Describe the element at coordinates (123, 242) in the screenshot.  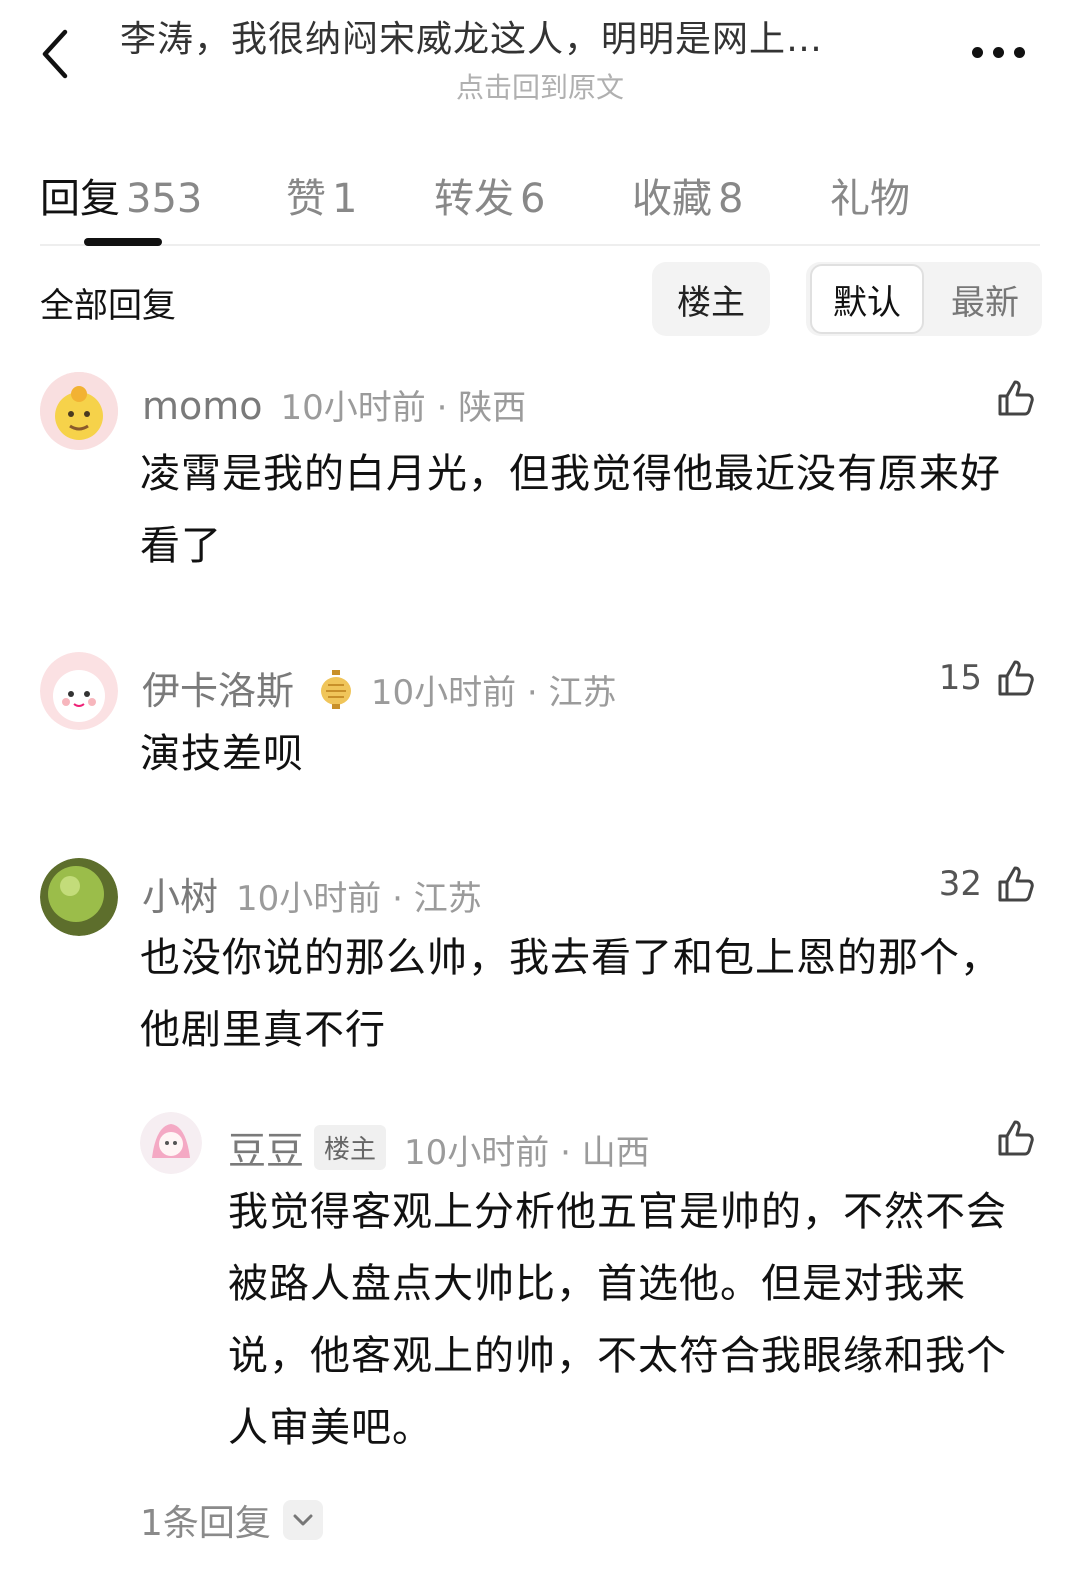
I see `active-tab-indicator` at that location.